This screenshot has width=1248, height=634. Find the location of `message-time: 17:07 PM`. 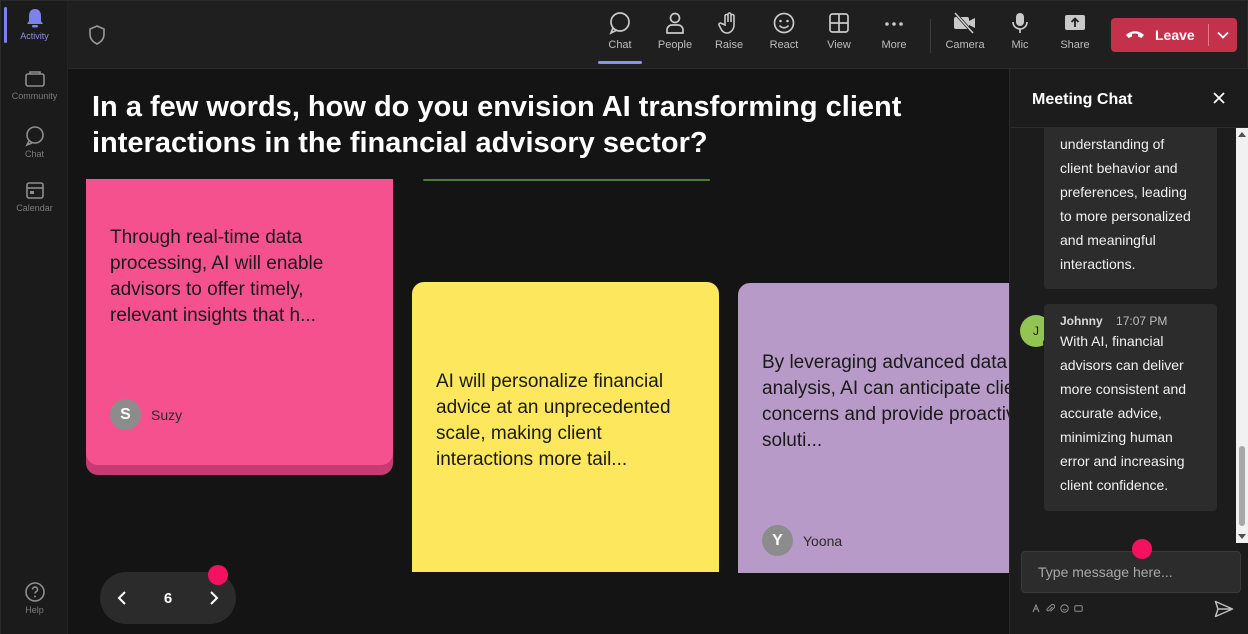

message-time: 17:07 PM is located at coordinates (1142, 321).